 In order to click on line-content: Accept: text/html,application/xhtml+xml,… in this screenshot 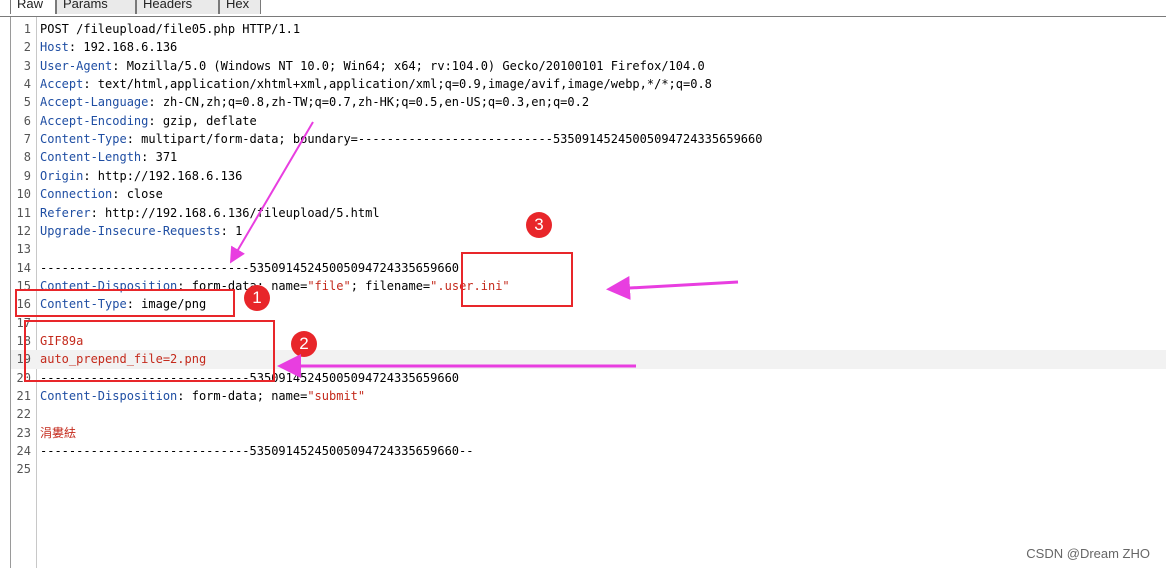, I will do `click(376, 84)`.